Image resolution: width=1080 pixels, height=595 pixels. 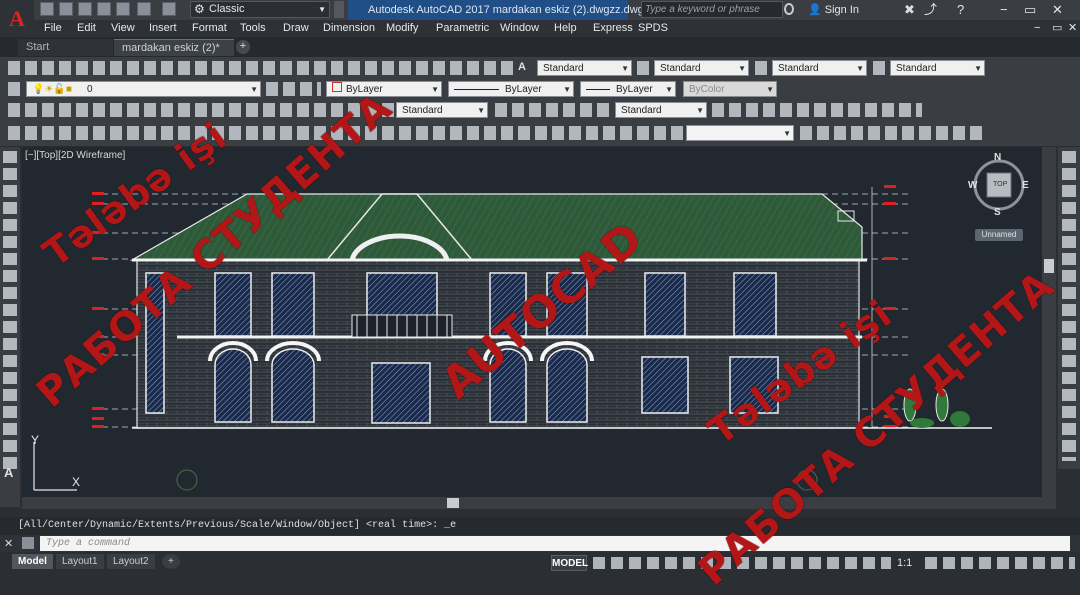 What do you see at coordinates (904, 563) in the screenshot?
I see `annotation-scale: 1:1` at bounding box center [904, 563].